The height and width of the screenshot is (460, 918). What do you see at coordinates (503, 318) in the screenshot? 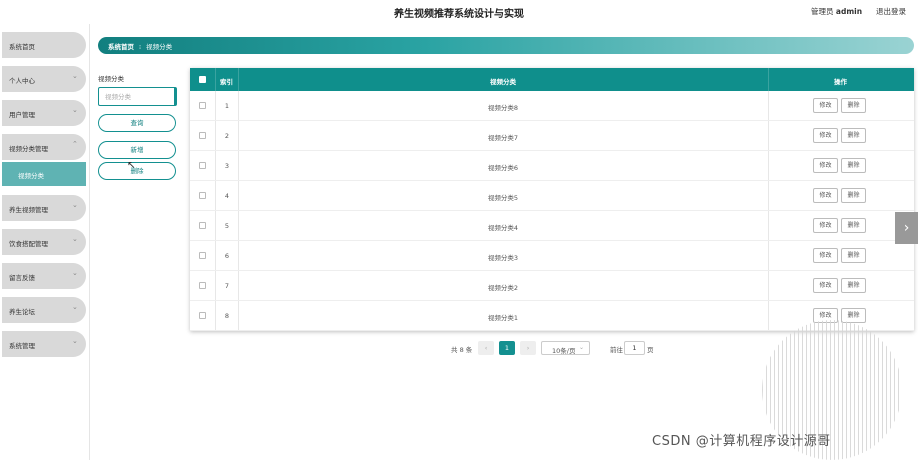
I see `row-category-name: 视频分类1` at bounding box center [503, 318].